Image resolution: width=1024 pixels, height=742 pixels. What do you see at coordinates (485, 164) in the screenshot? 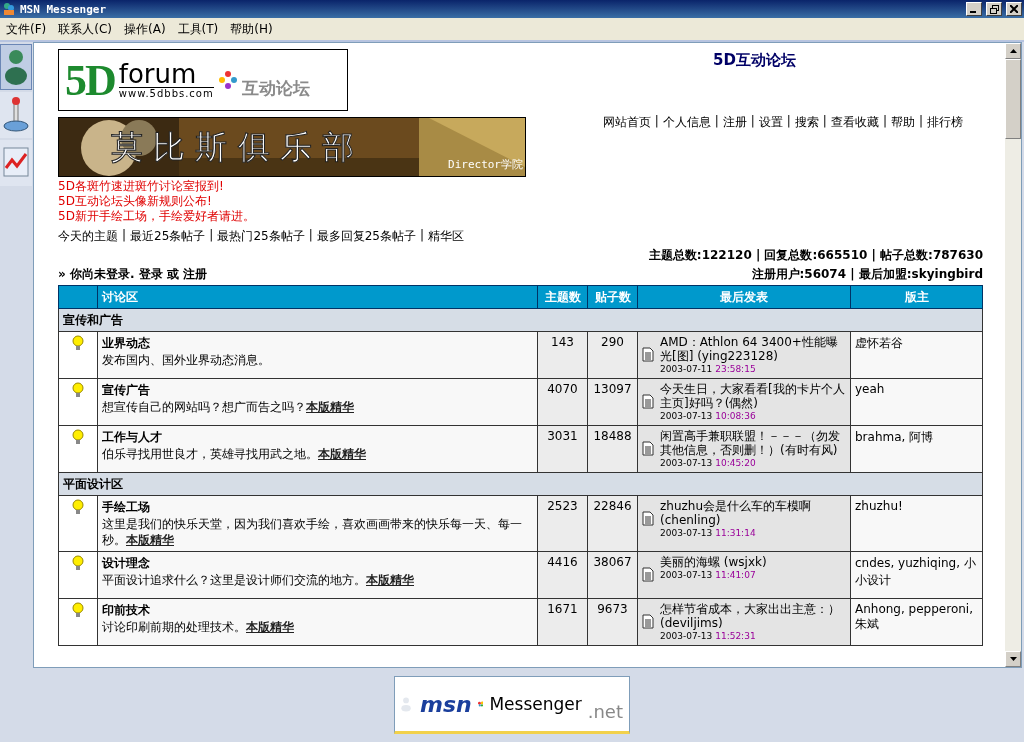
I see `banner-tag: Director学院` at bounding box center [485, 164].